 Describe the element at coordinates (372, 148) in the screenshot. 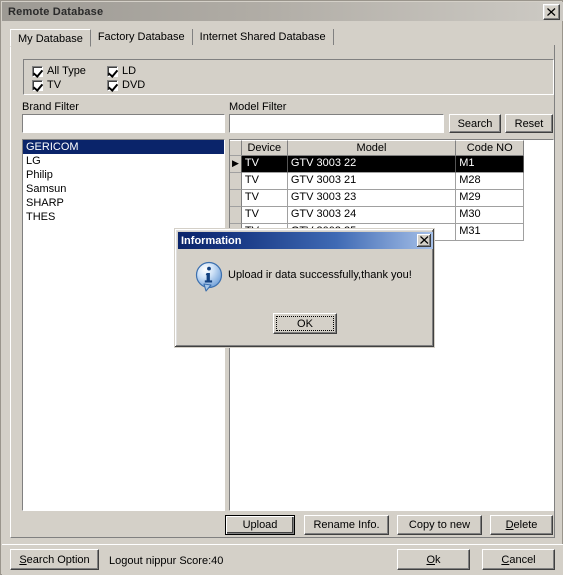

I see `grid-header-model: Model` at that location.